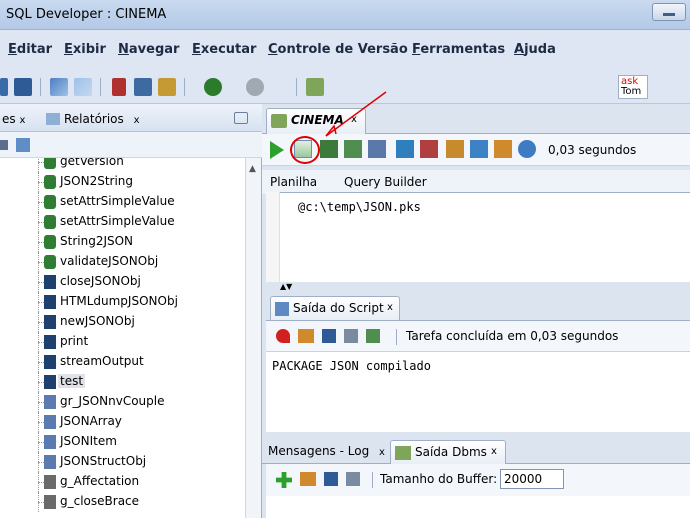 The image size is (690, 518). What do you see at coordinates (119, 87) in the screenshot?
I see `cut-icon` at bounding box center [119, 87].